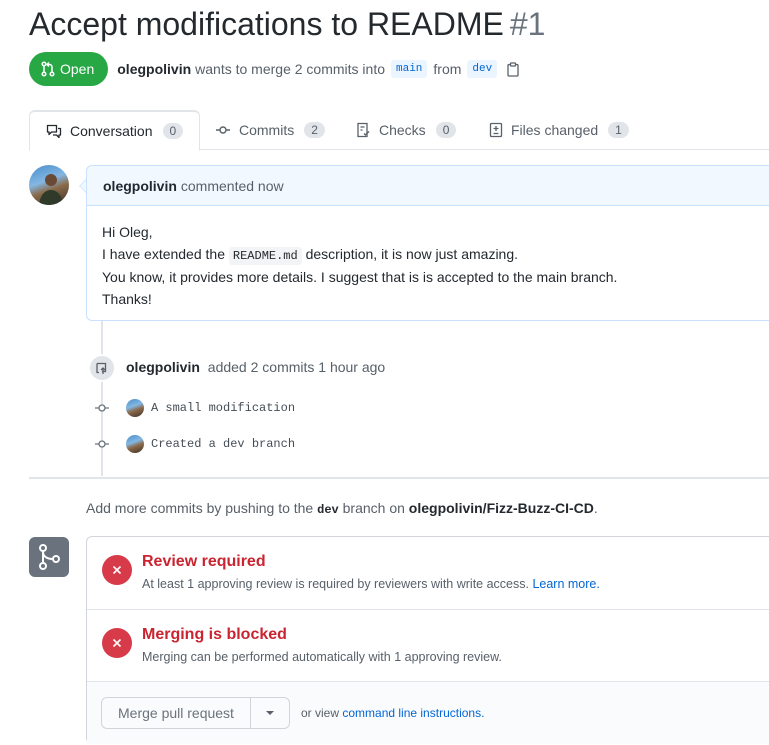 Image resolution: width=769 pixels, height=745 pixels. I want to click on comment-meta: commented now, so click(232, 186).